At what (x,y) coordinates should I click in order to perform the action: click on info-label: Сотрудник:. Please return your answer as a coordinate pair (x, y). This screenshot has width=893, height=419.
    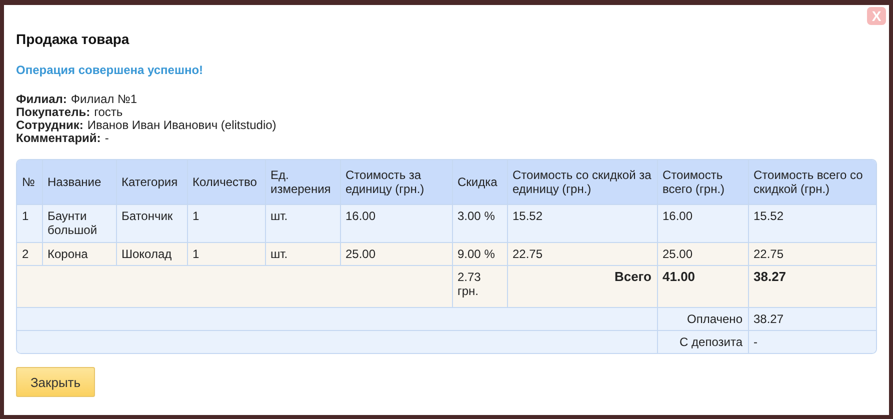
    Looking at the image, I should click on (50, 125).